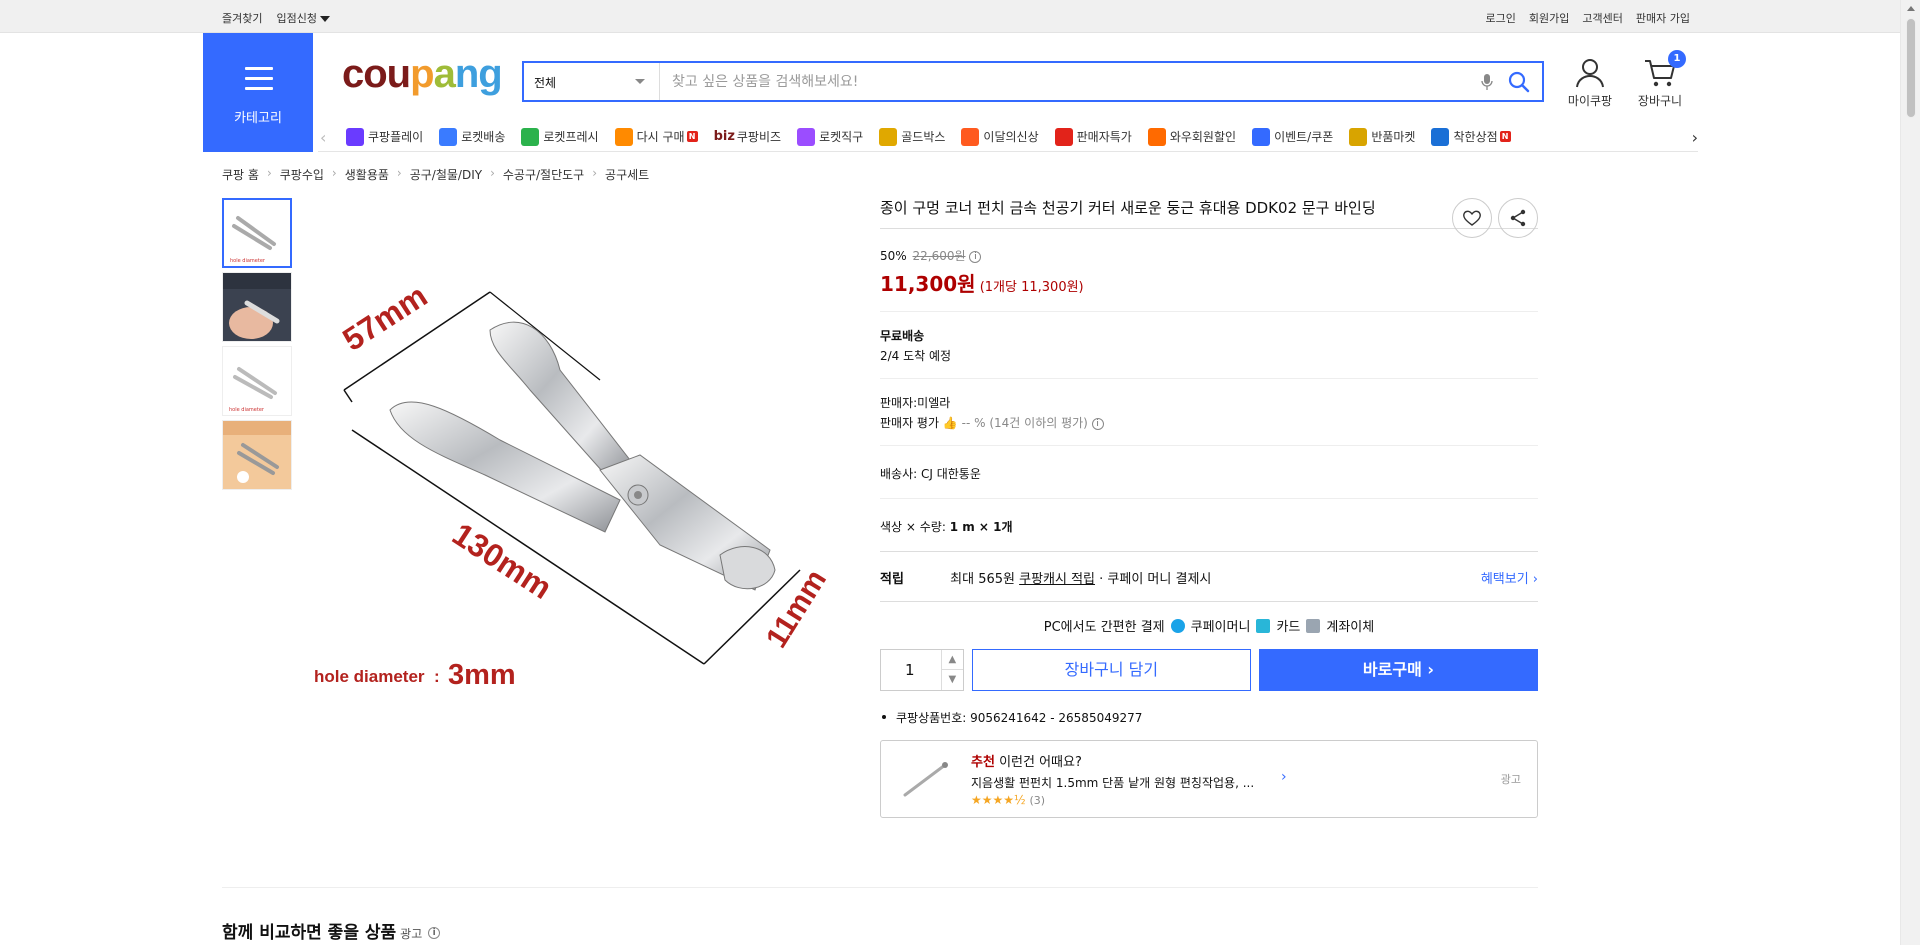  What do you see at coordinates (1191, 136) in the screenshot?
I see `quick-nav-item: 와우회원할인` at bounding box center [1191, 136].